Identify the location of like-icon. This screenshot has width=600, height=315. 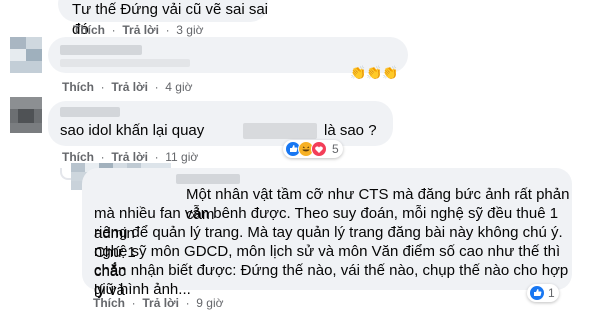
(537, 293).